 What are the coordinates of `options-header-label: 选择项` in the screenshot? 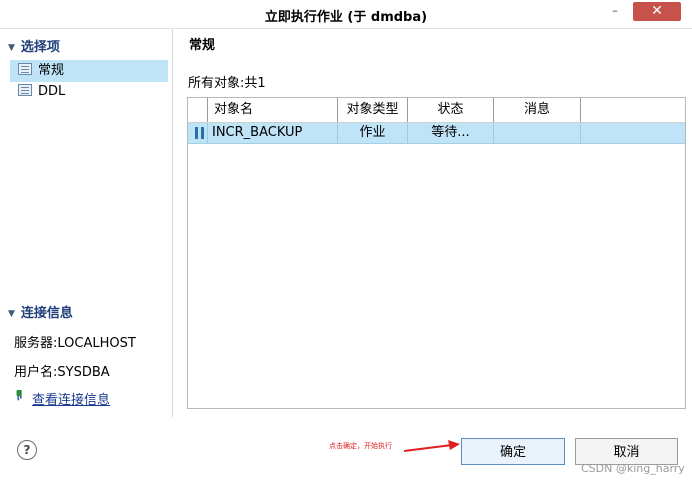 It's located at (40, 47).